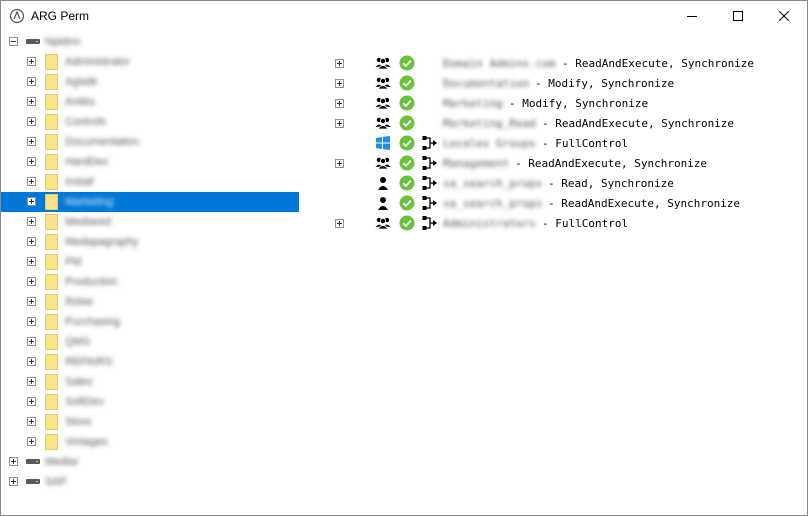  Describe the element at coordinates (493, 203) in the screenshot. I see `principal-name: sa_search_props` at that location.